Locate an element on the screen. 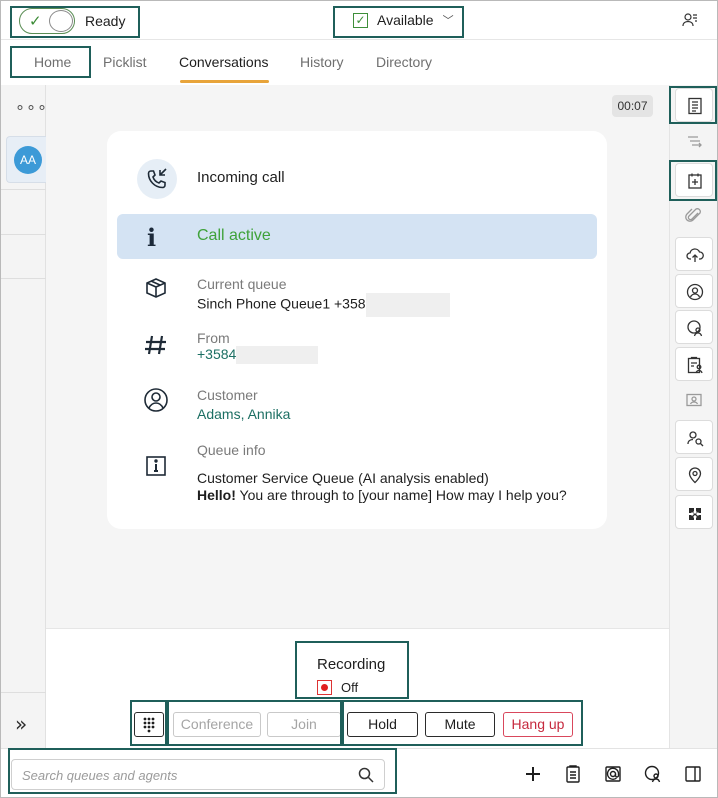  search-box is located at coordinates (198, 774).